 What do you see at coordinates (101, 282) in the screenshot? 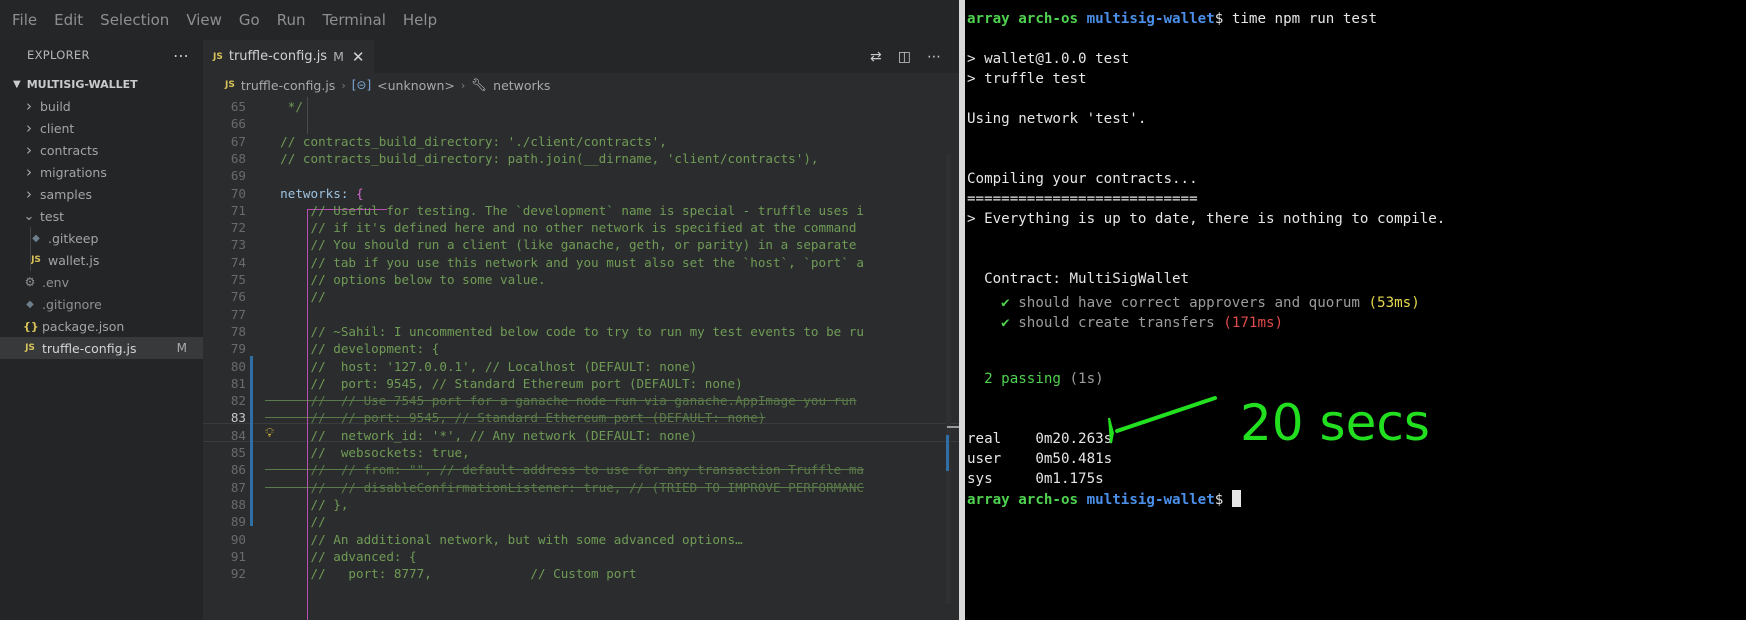
I see `tree-item: ⚙ .env` at bounding box center [101, 282].